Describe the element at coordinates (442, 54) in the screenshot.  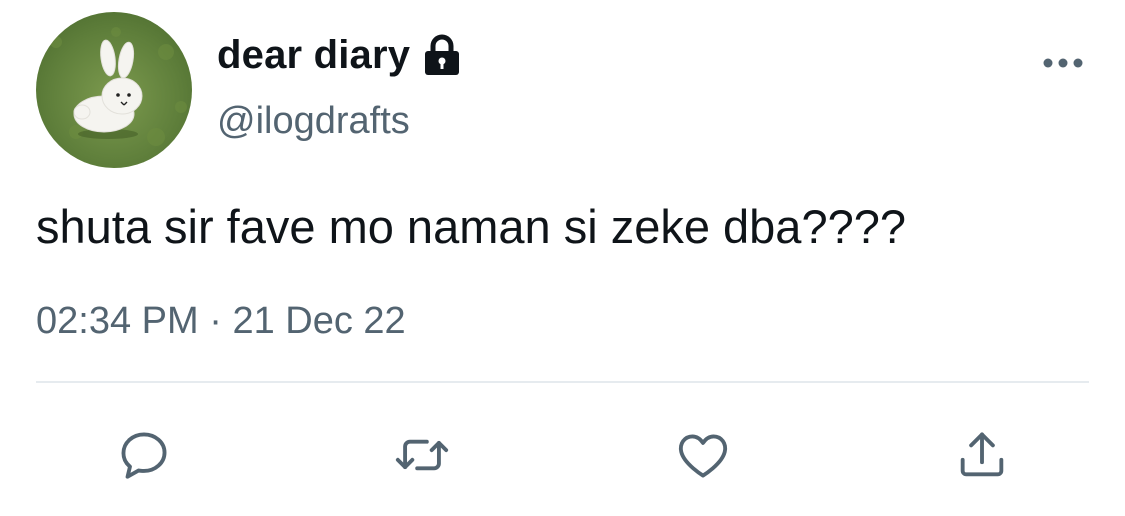
I see `lock-icon` at that location.